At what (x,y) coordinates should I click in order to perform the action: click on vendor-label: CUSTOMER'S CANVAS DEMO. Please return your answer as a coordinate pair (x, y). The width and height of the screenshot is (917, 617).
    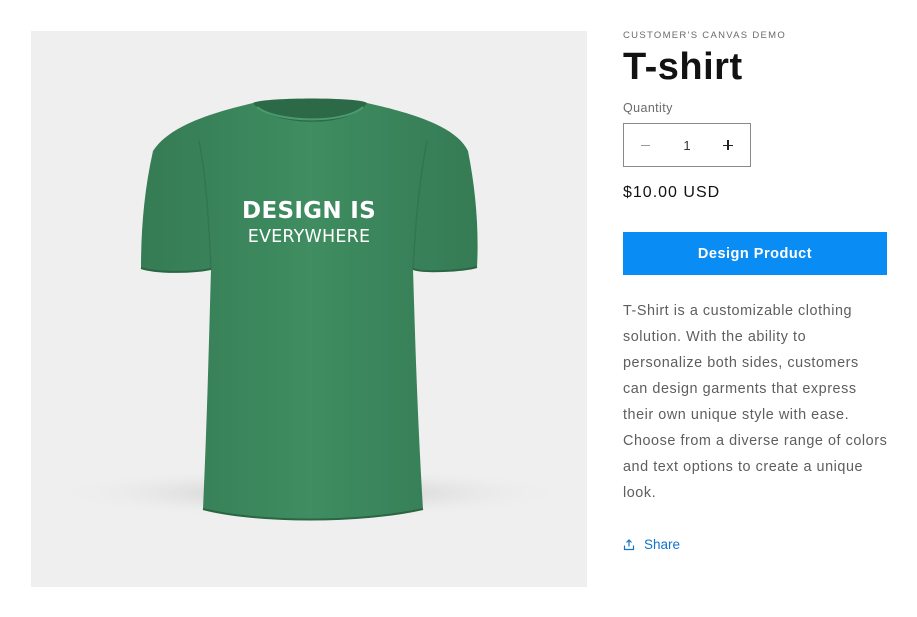
    Looking at the image, I should click on (705, 35).